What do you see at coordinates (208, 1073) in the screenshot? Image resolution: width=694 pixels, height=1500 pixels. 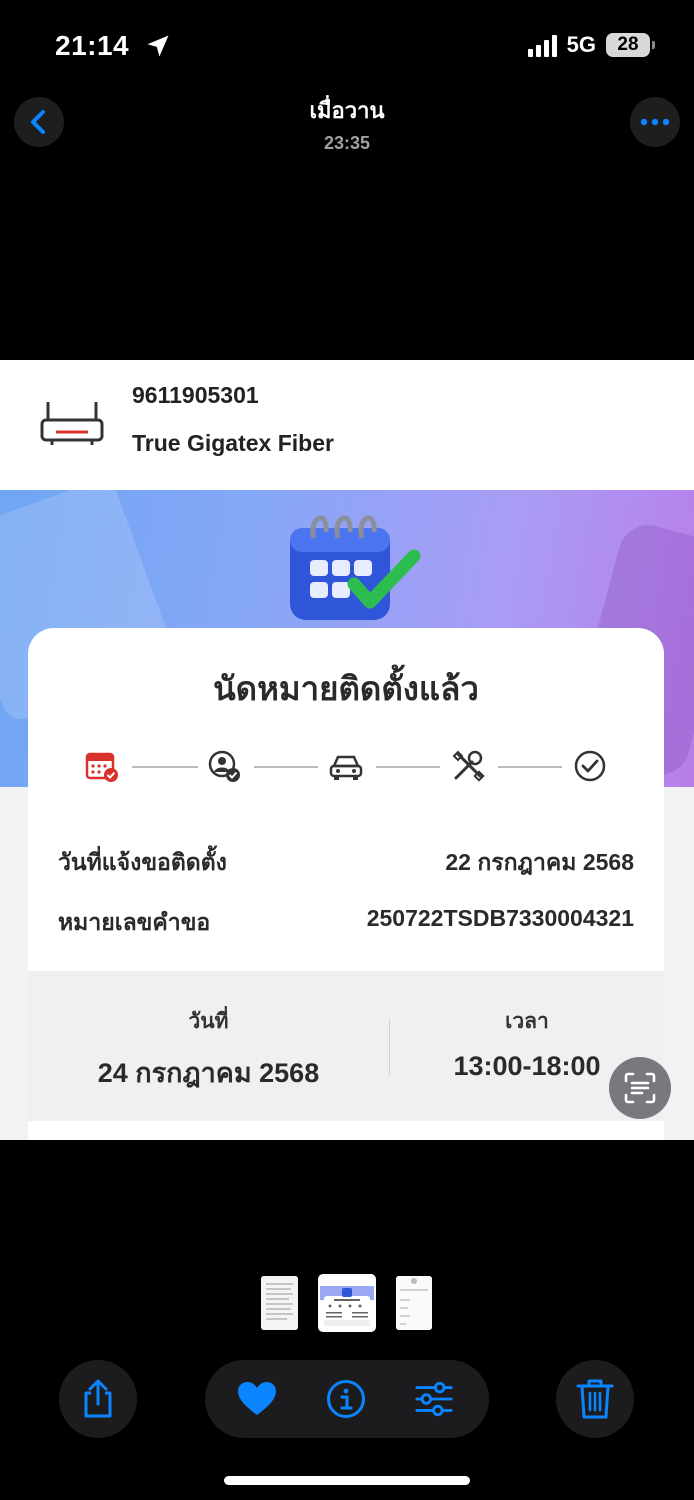 I see `appointment-date-value: 24 กรกฎาคม 2568` at bounding box center [208, 1073].